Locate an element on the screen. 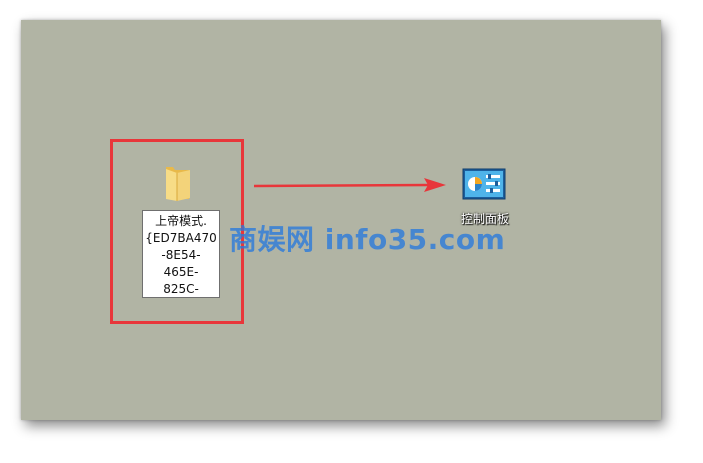 This screenshot has width=703, height=463. rename-line: 465E- is located at coordinates (181, 272).